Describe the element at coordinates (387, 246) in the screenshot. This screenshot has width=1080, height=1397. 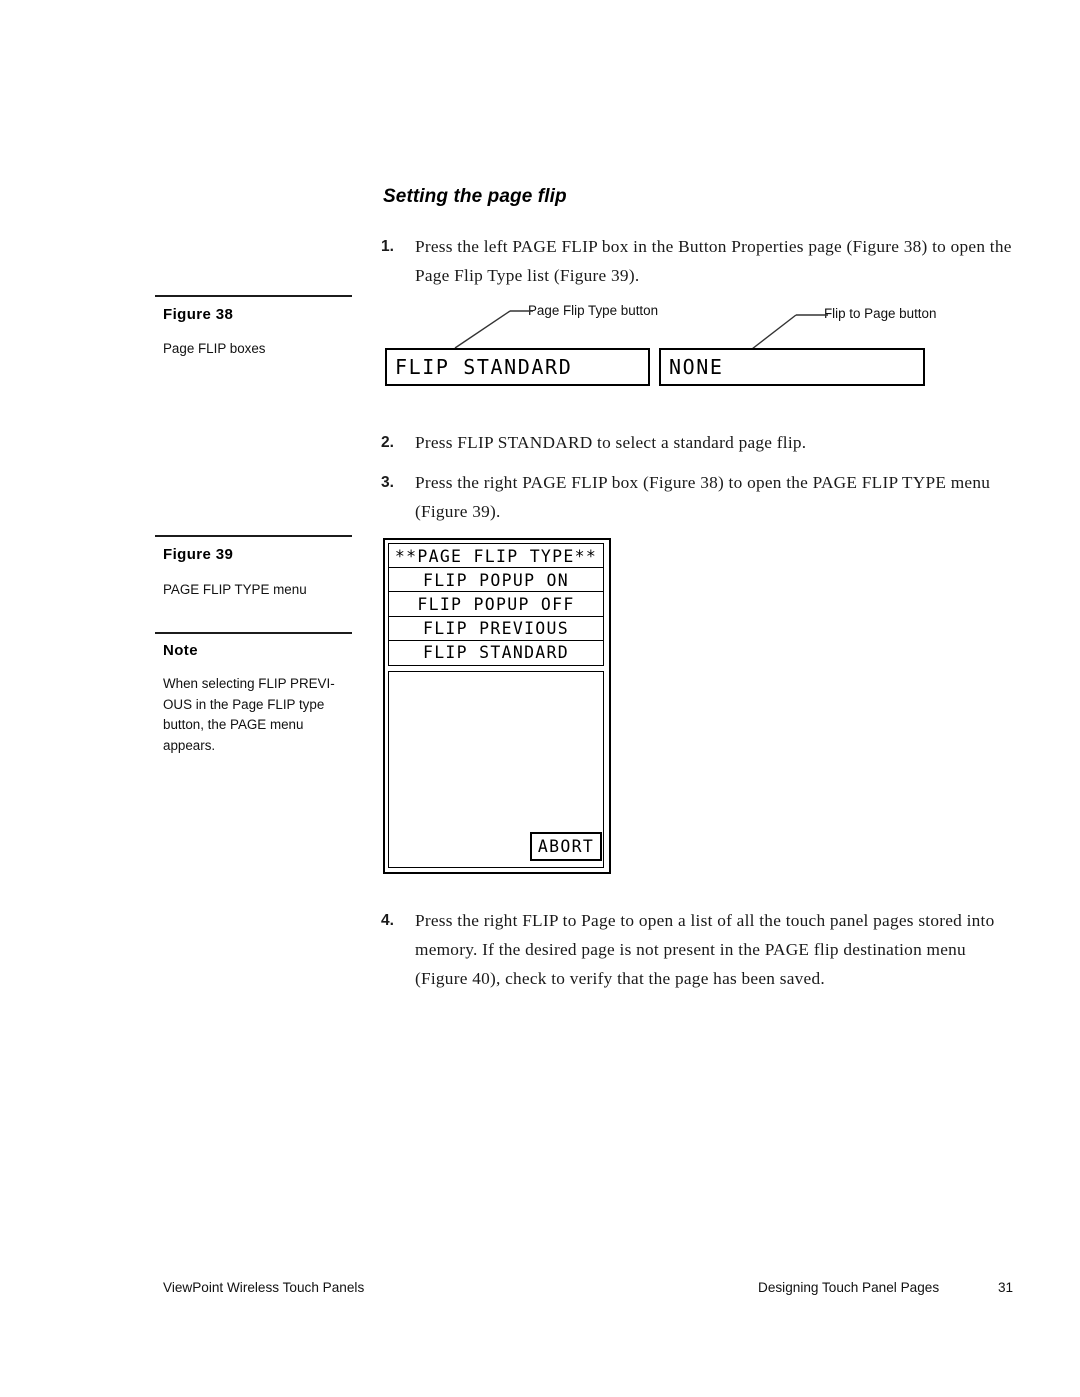
I see `step-number: 1.` at that location.